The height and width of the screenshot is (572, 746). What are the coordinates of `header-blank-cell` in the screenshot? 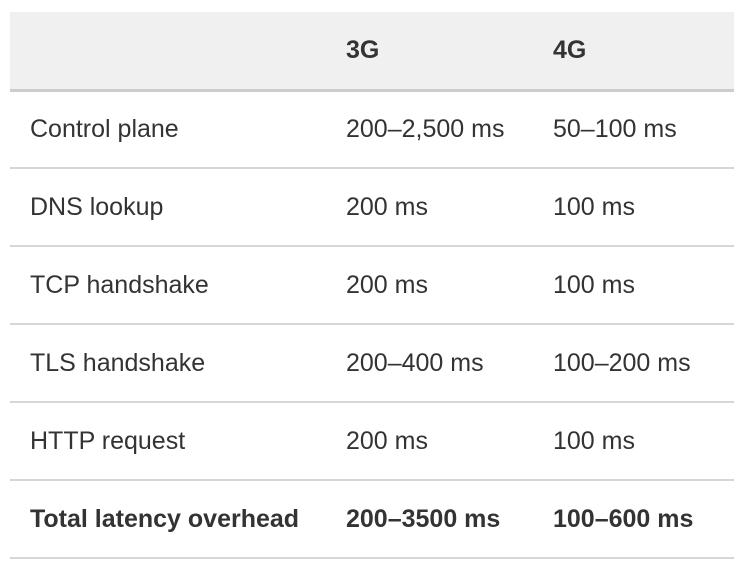 It's located at (178, 51).